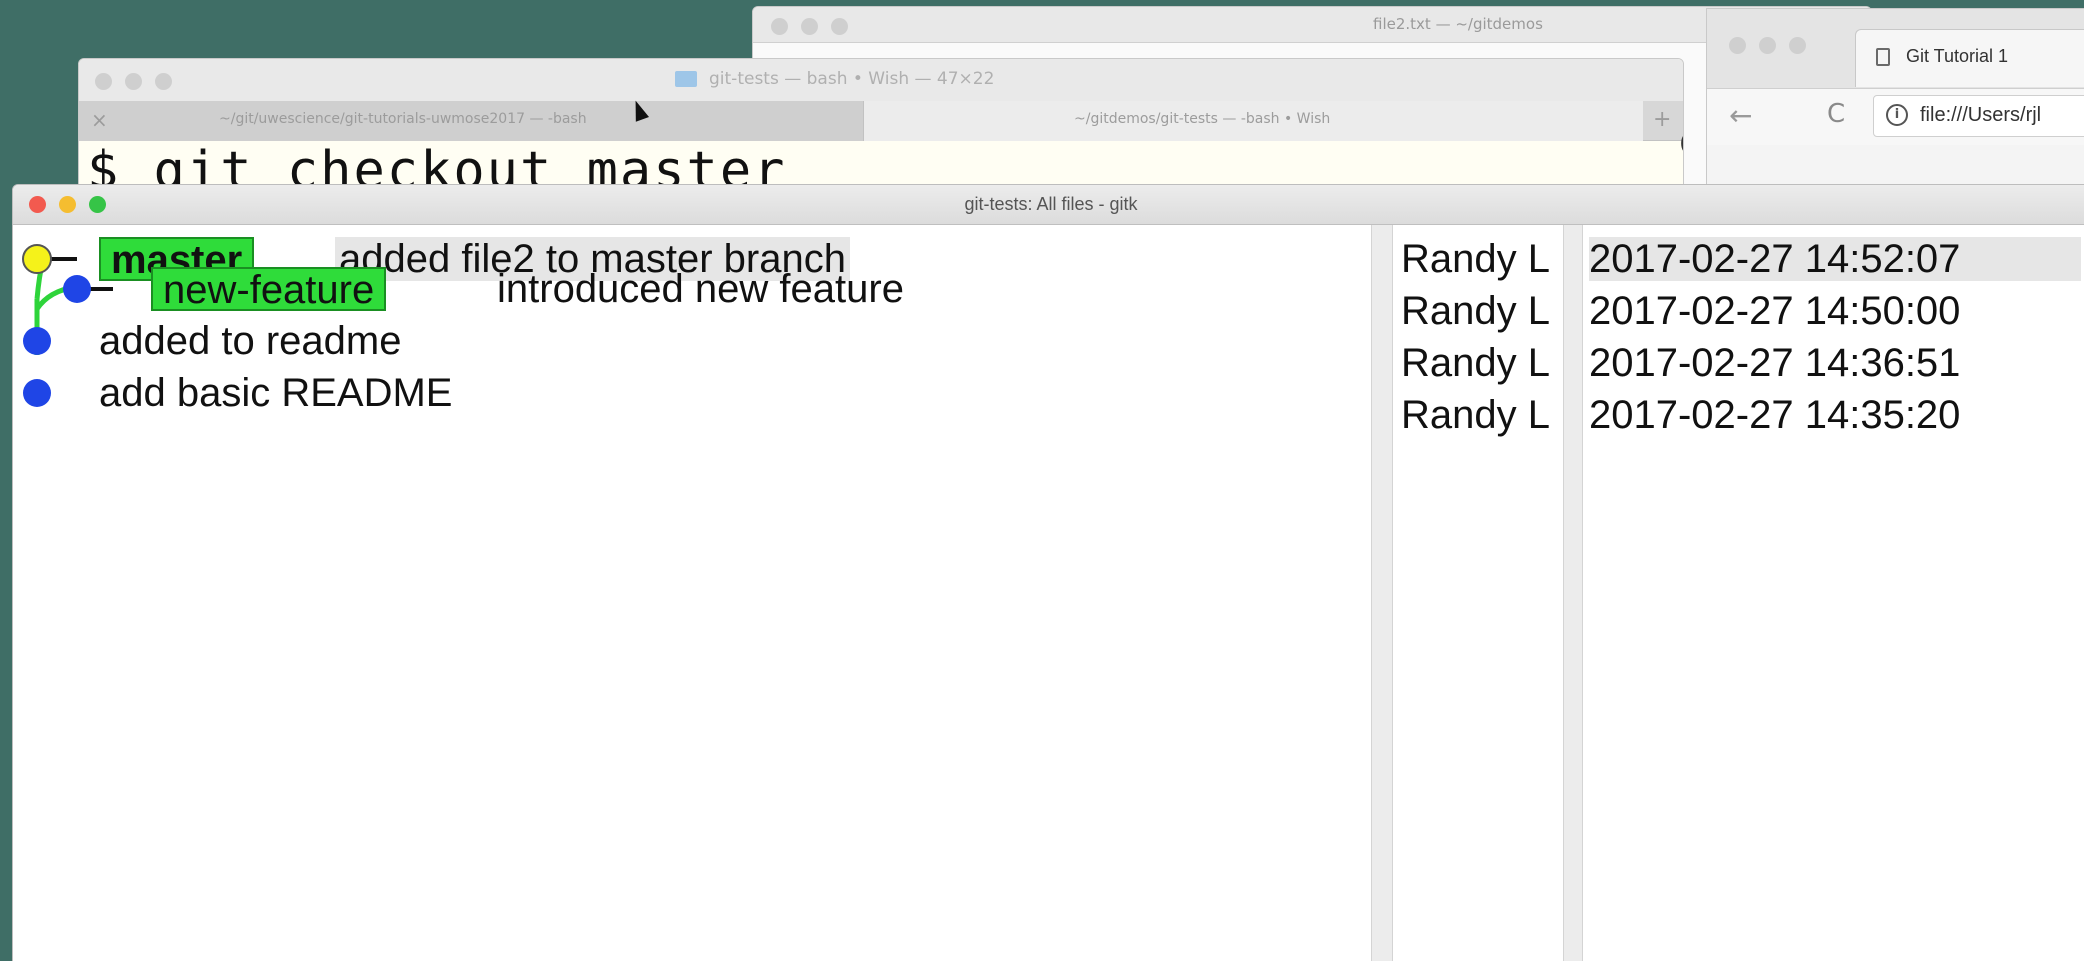  I want to click on address-bar: i file:///Users/rjl, so click(1978, 116).